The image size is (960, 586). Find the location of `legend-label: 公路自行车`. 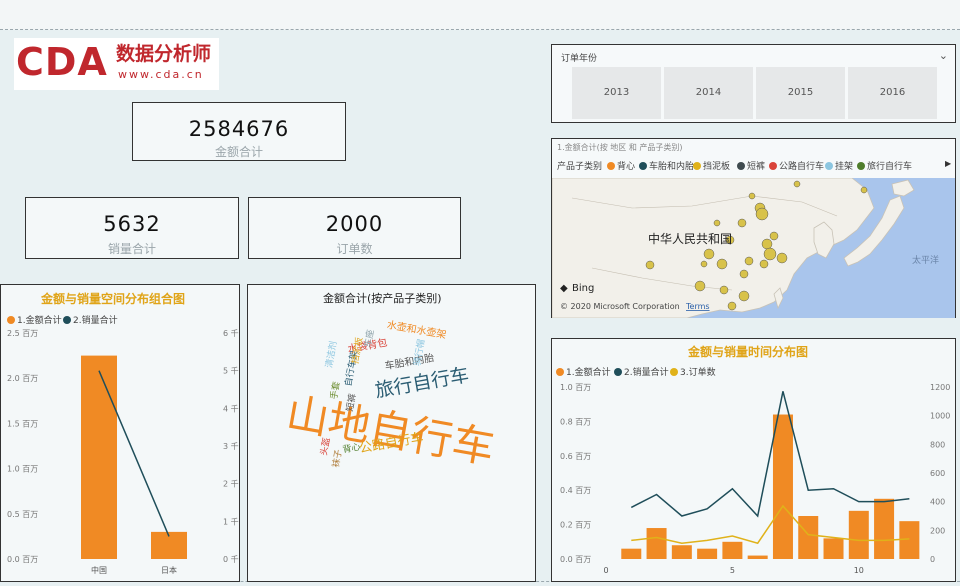

legend-label: 公路自行车 is located at coordinates (802, 167).